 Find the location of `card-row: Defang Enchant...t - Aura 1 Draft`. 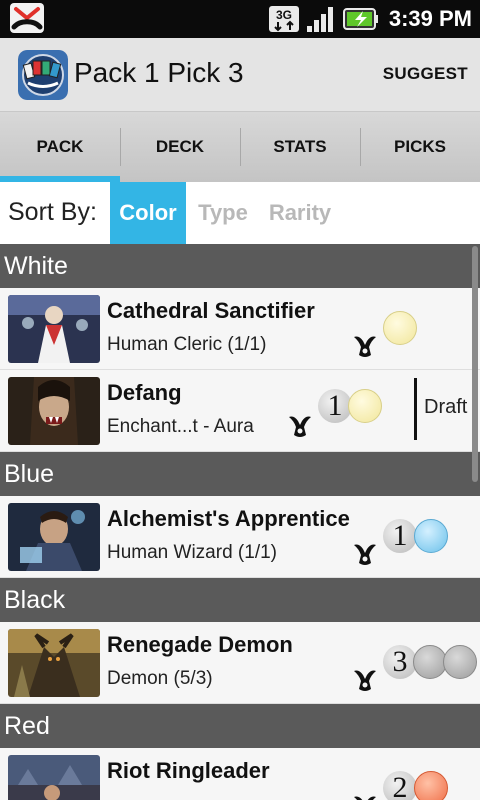

card-row: Defang Enchant...t - Aura 1 Draft is located at coordinates (240, 411).